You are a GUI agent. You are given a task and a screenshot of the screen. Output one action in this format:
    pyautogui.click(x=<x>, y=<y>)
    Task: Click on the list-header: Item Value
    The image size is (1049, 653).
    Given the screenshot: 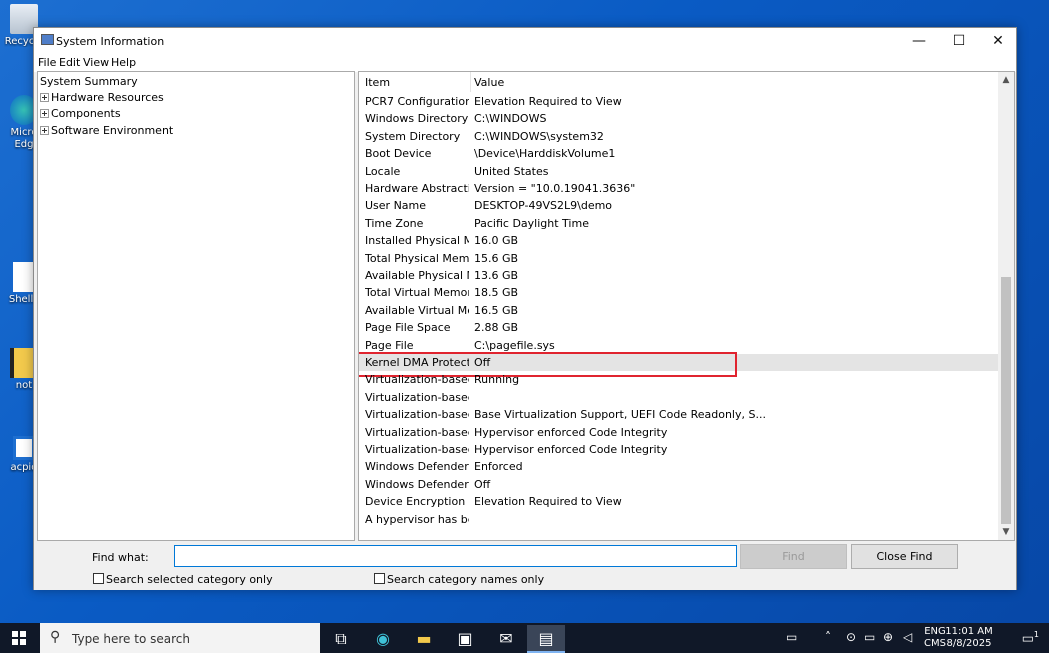 What is the action you would take?
    pyautogui.click(x=679, y=82)
    